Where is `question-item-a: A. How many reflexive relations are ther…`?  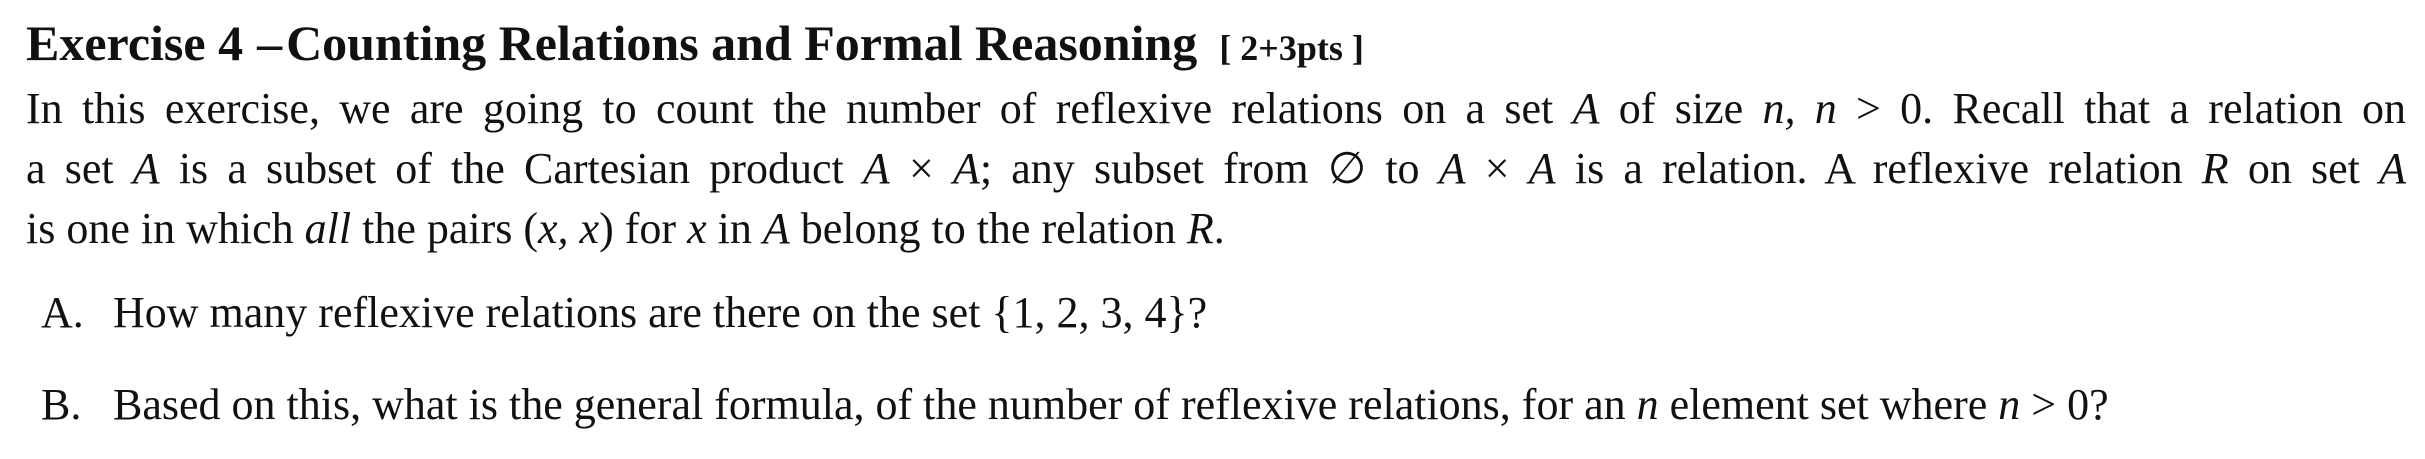 question-item-a: A. How many reflexive relations are ther… is located at coordinates (1223, 313).